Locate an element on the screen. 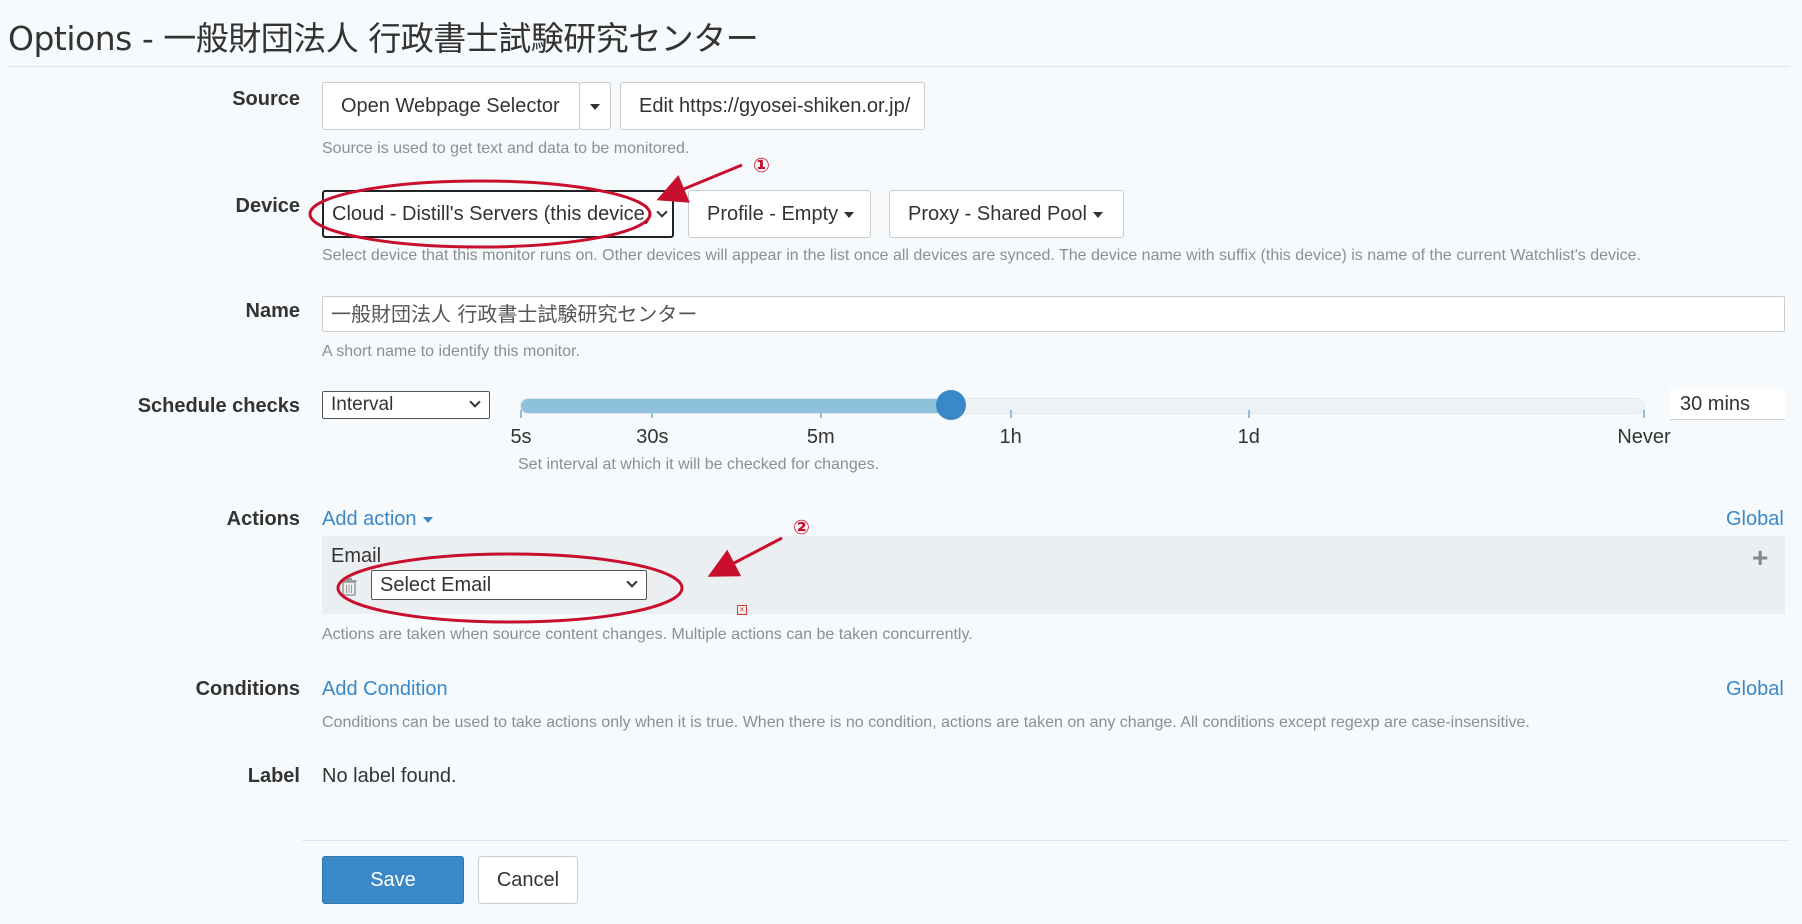 The height and width of the screenshot is (924, 1802). close-icon: × is located at coordinates (742, 610).